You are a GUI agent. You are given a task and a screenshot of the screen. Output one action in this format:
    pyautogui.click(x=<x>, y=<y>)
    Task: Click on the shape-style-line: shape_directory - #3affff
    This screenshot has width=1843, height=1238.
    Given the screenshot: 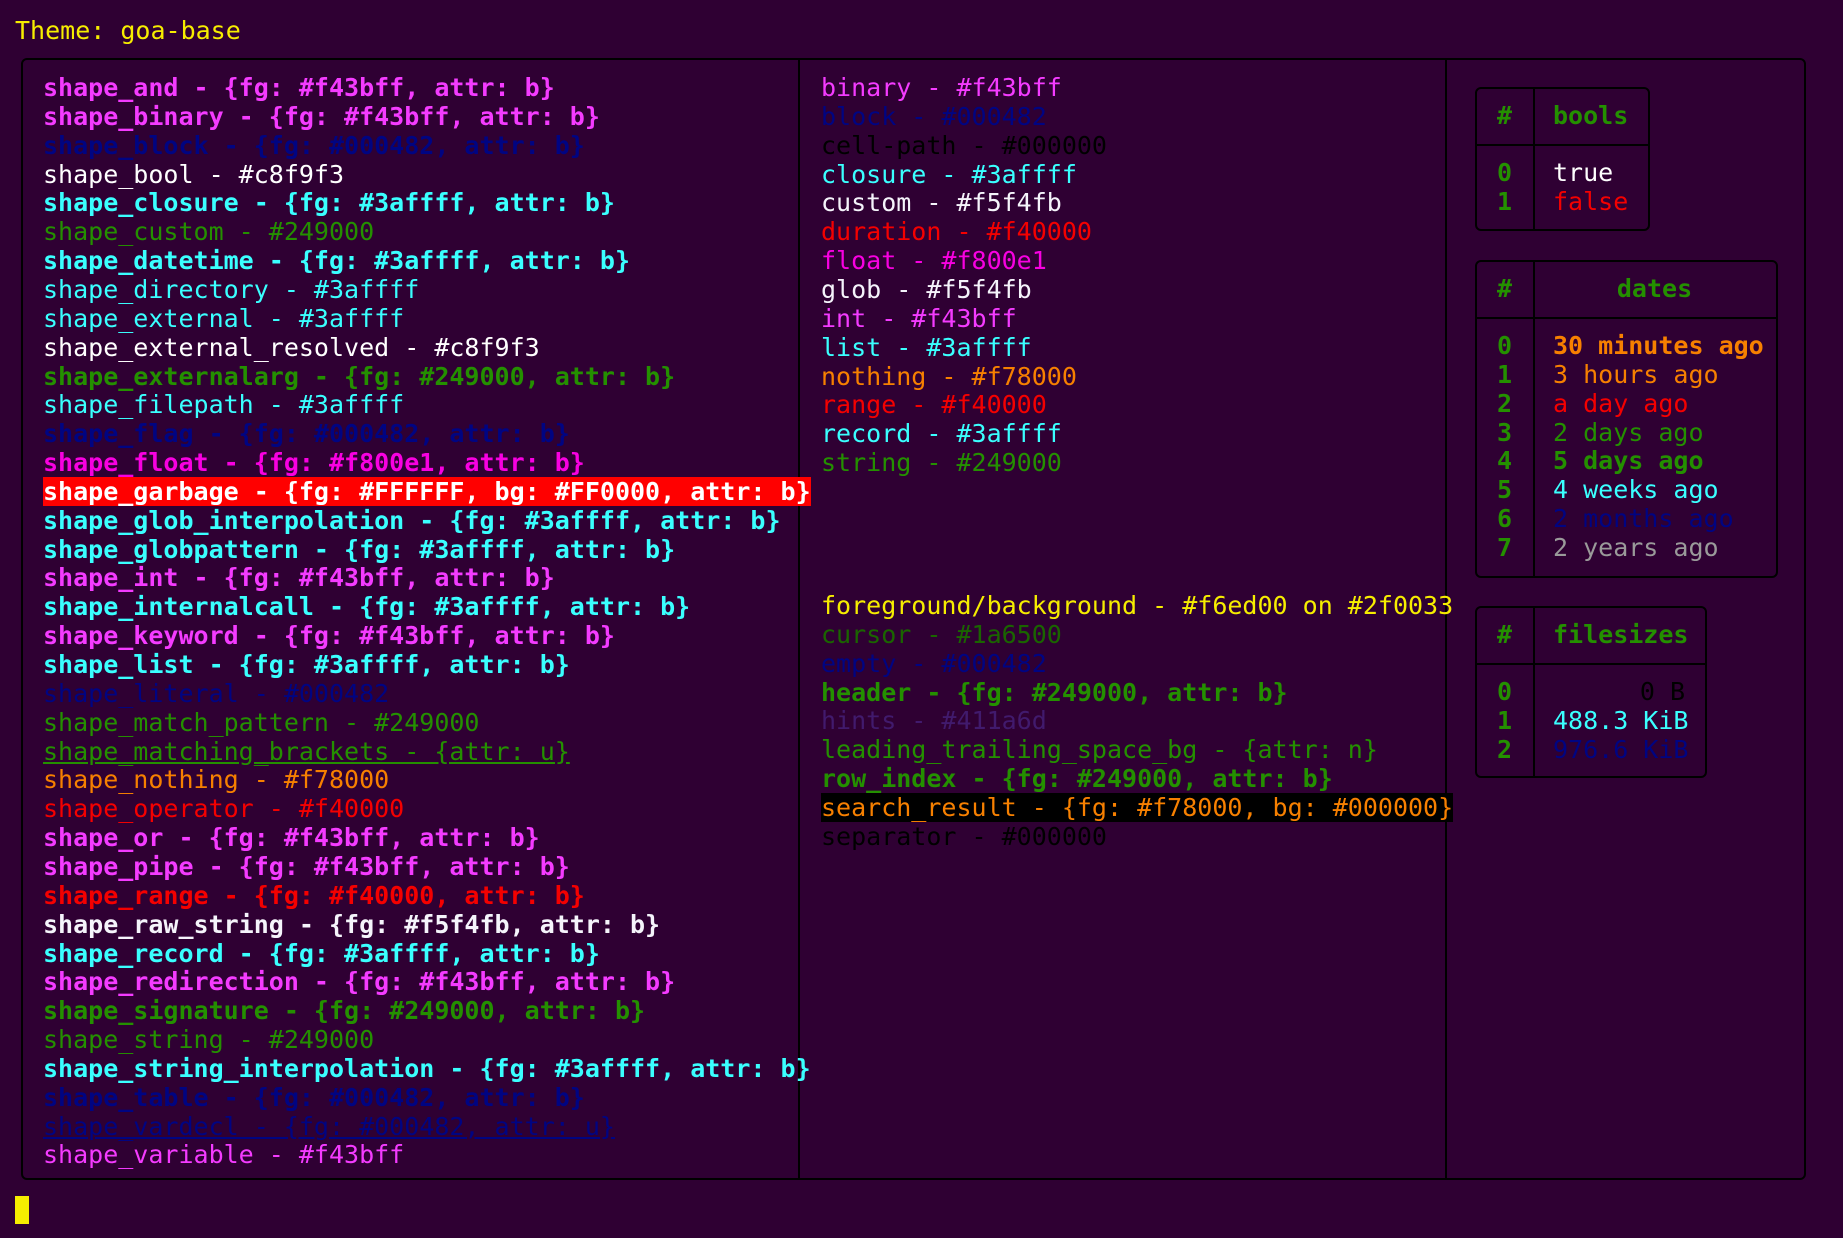 What is the action you would take?
    pyautogui.click(x=231, y=289)
    